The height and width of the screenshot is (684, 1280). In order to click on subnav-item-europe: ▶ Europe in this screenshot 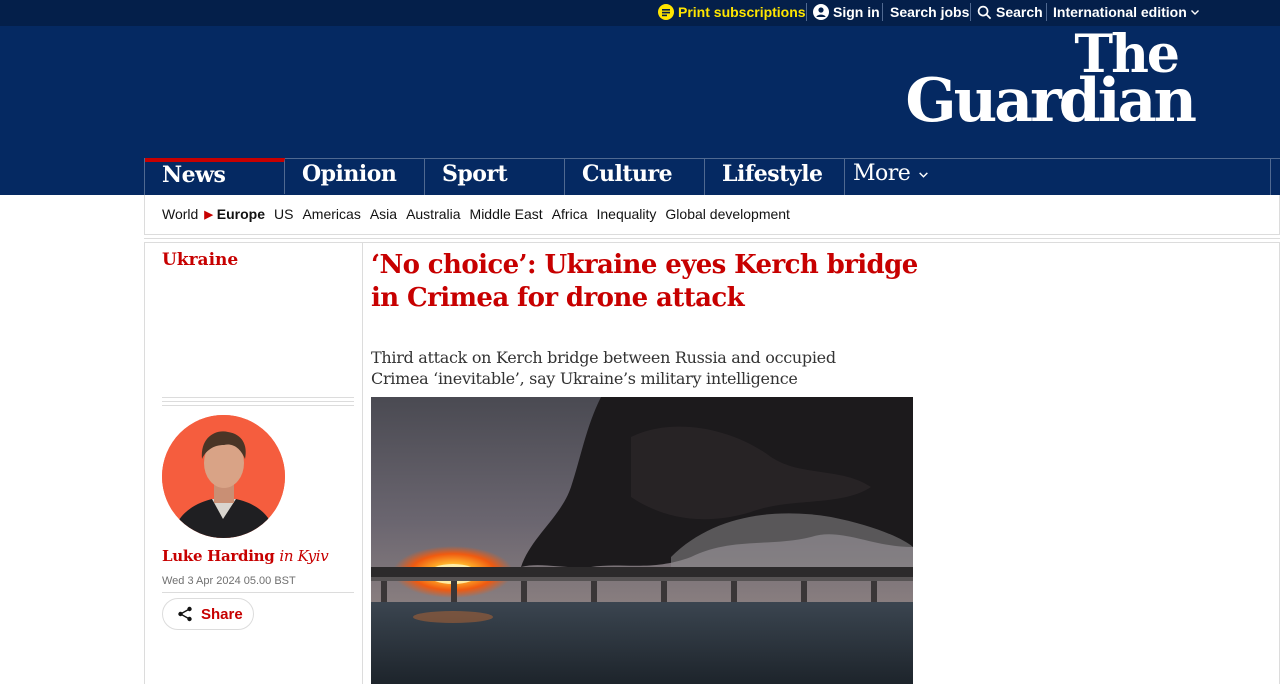, I will do `click(234, 214)`.